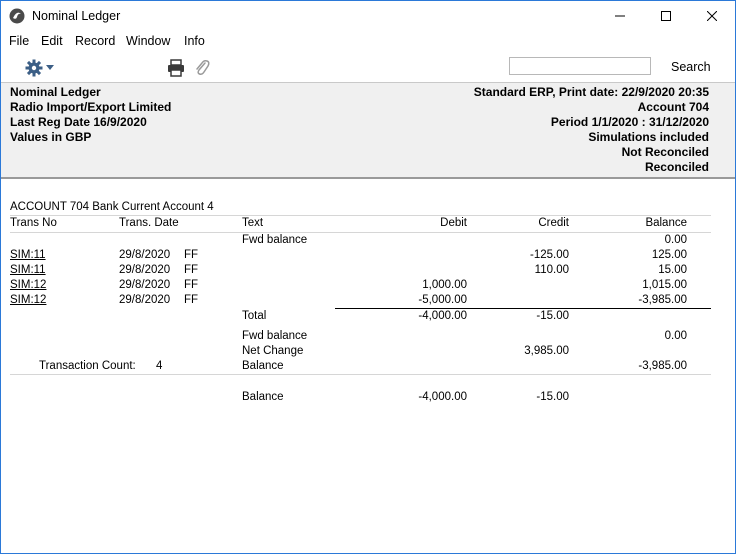  I want to click on app-icon, so click(17, 16).